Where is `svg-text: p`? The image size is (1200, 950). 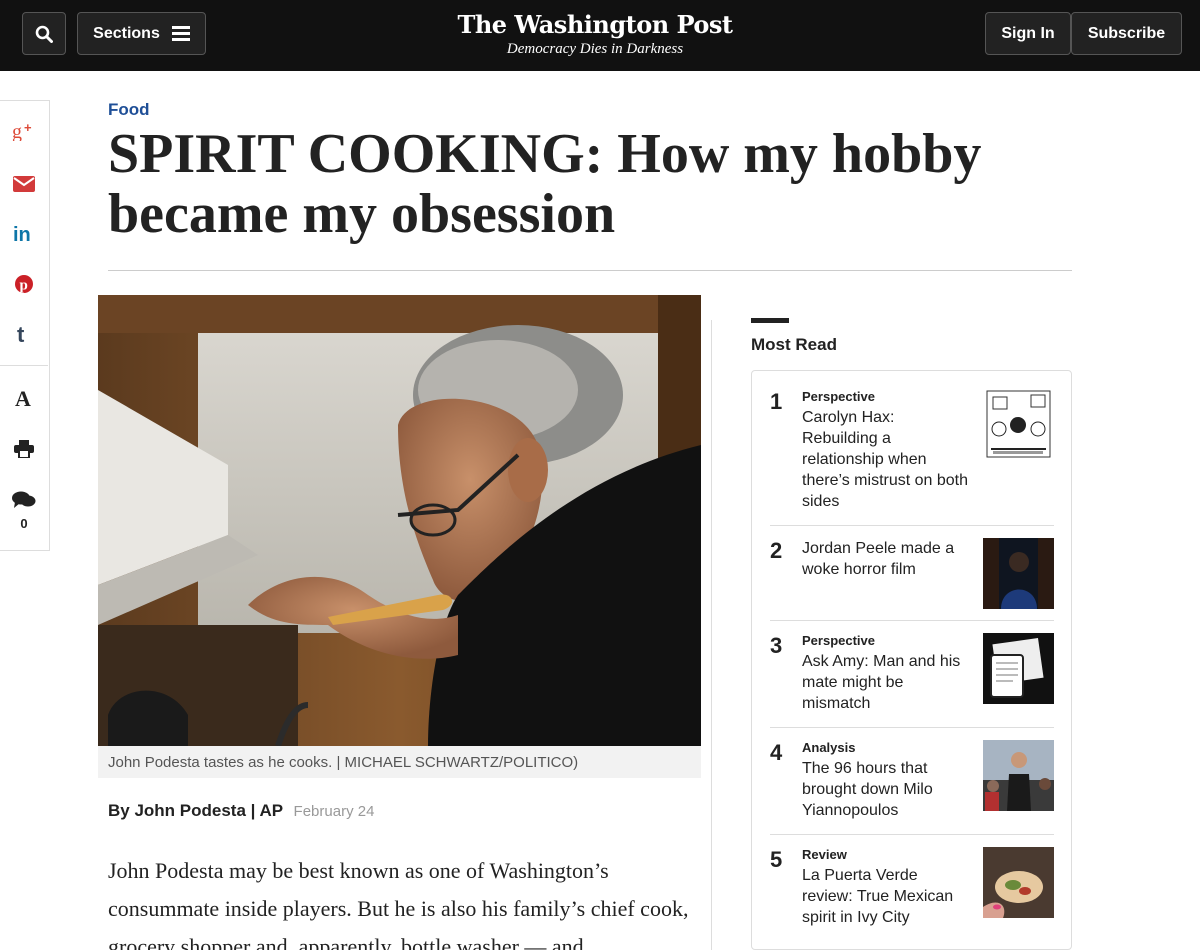 svg-text: p is located at coordinates (24, 286).